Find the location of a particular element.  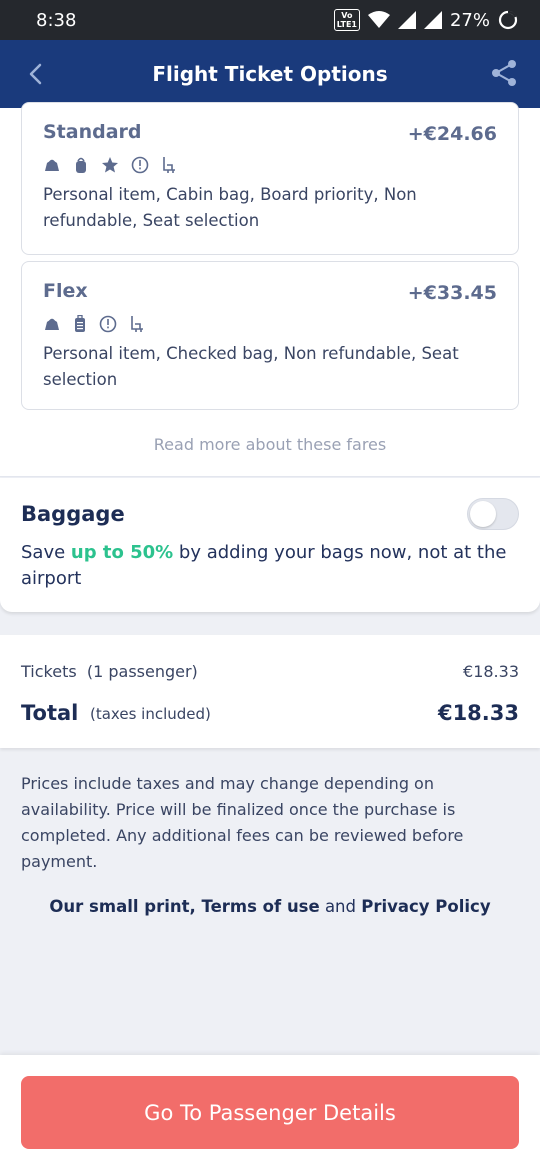

fare-price: +€24.66 is located at coordinates (452, 134).